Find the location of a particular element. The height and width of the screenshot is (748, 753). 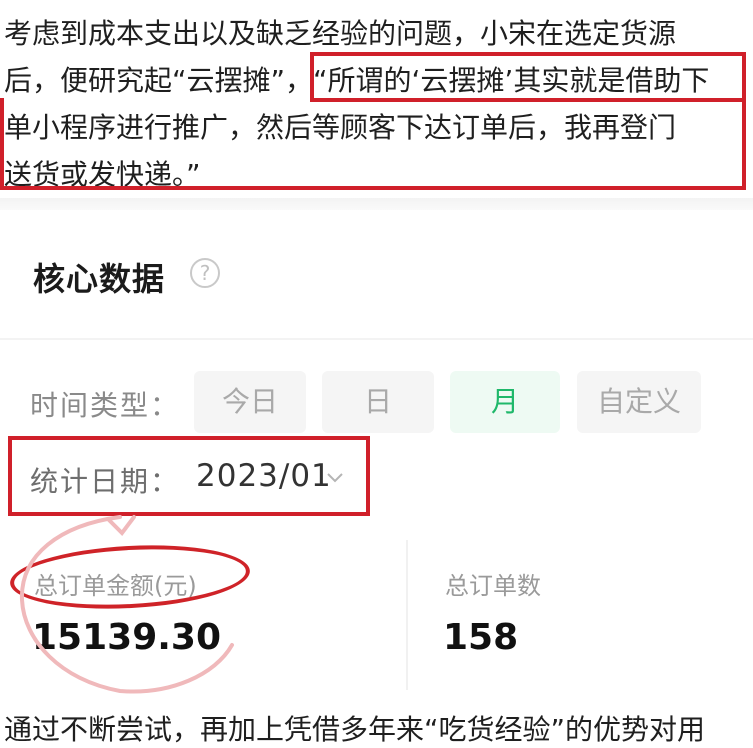

article-line-1: 考虑到成本支出以及缺乏经验的问题，小宋在选定货源 is located at coordinates (340, 33).